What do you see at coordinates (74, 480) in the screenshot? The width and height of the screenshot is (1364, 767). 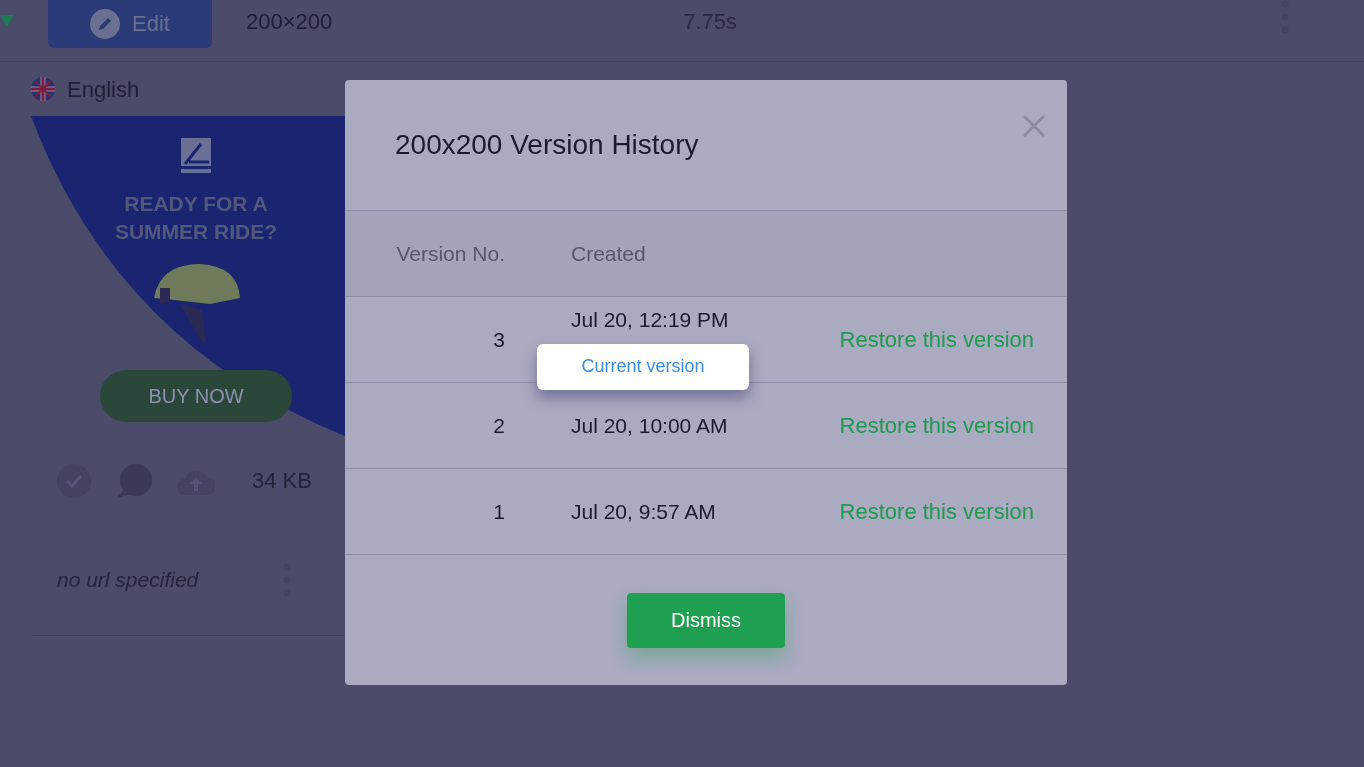 I see `check-circle-icon` at bounding box center [74, 480].